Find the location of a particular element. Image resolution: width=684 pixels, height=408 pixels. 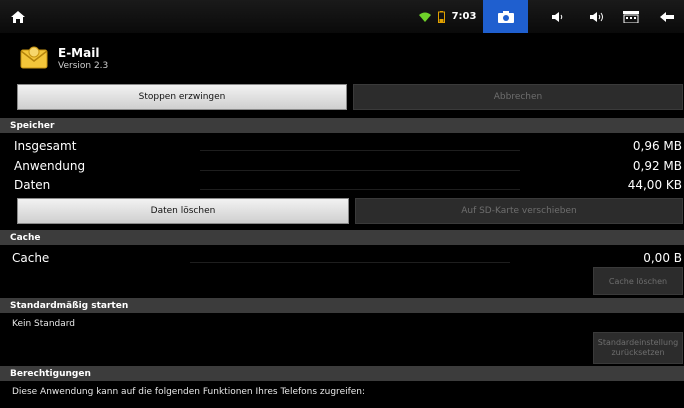

cache-label: Cache is located at coordinates (31, 258).